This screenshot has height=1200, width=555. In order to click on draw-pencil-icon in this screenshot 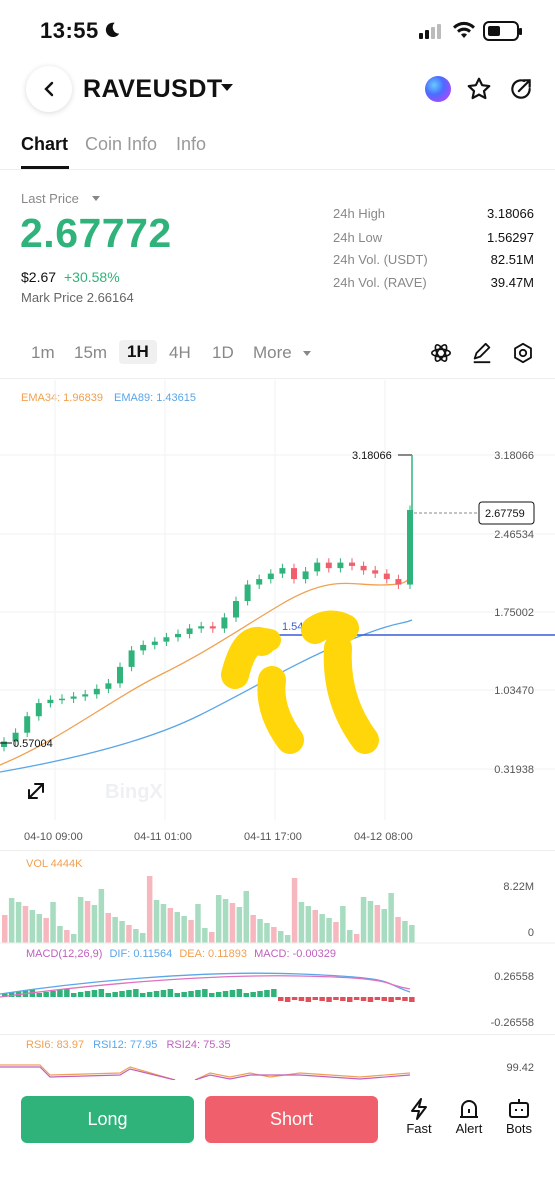, I will do `click(482, 353)`.